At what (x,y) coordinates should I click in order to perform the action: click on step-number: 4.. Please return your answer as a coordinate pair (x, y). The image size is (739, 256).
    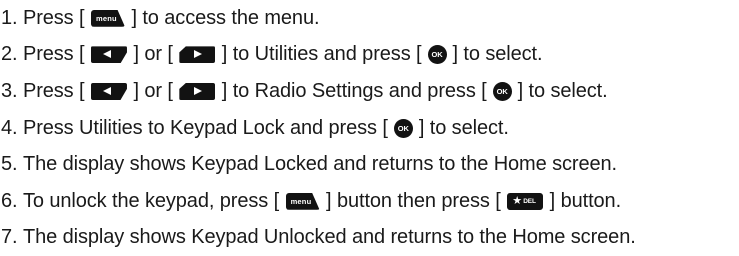
    Looking at the image, I should click on (9, 127).